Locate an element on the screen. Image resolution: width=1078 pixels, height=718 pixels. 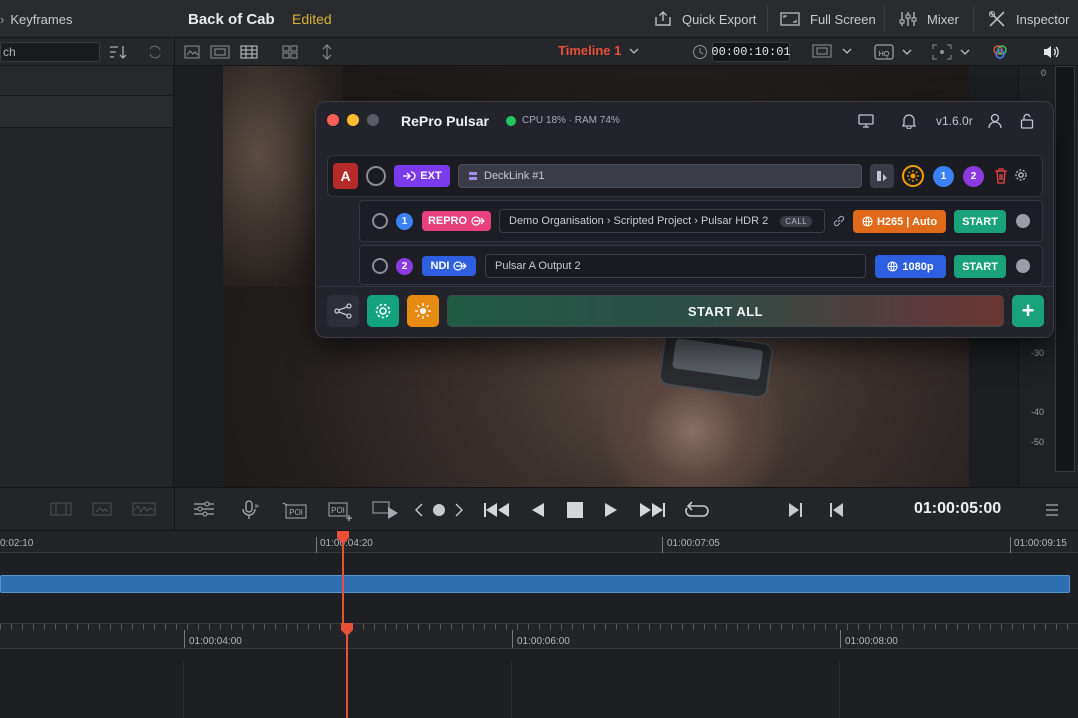
bell-icon is located at coordinates (909, 121).